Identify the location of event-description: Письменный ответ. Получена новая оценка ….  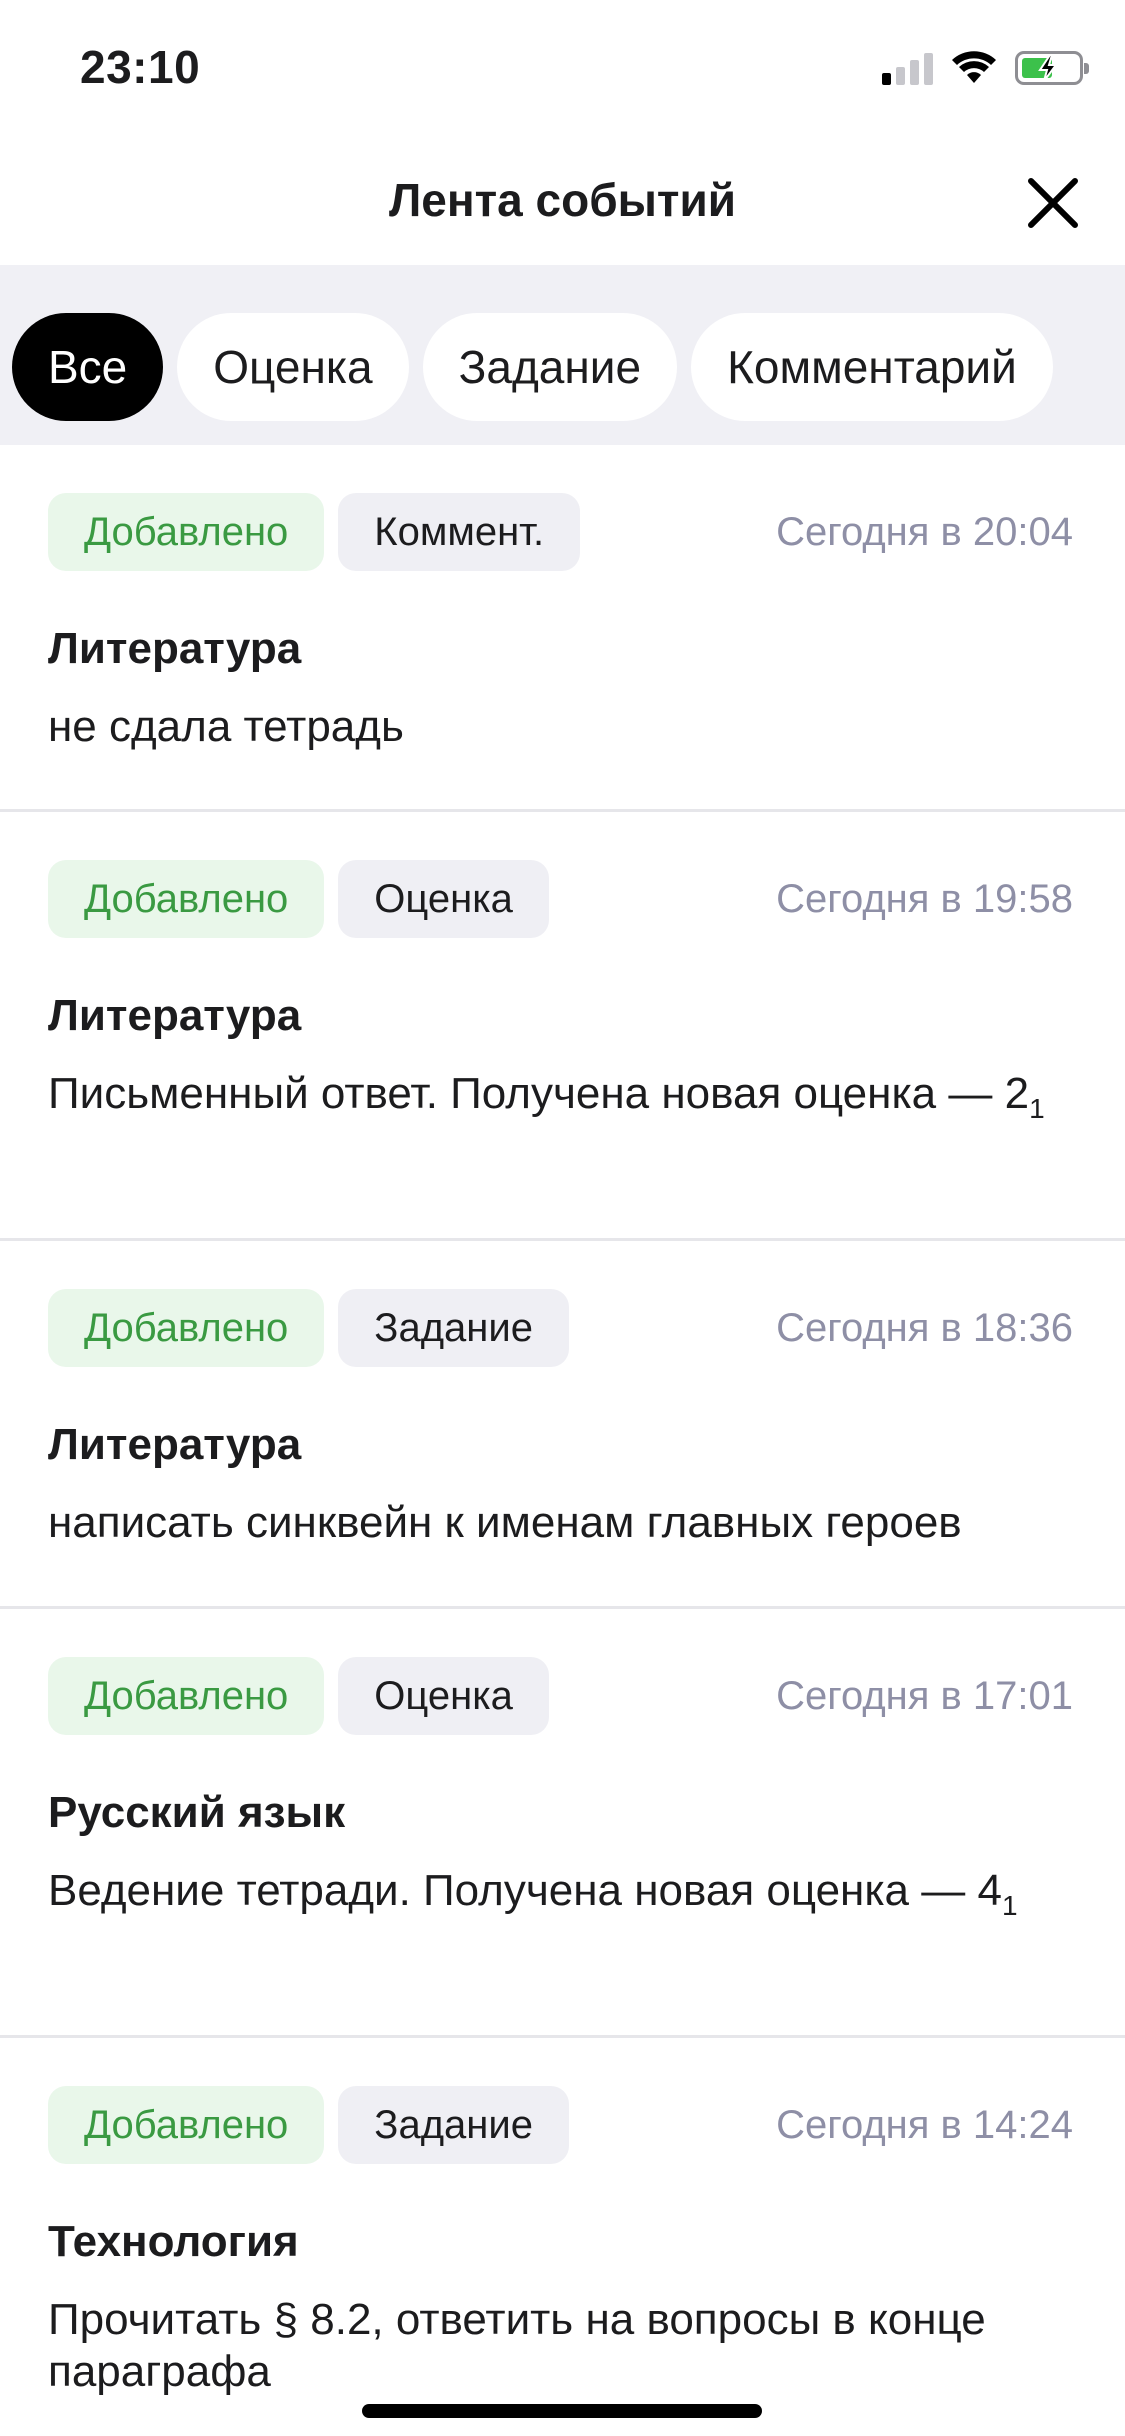
(562, 1123).